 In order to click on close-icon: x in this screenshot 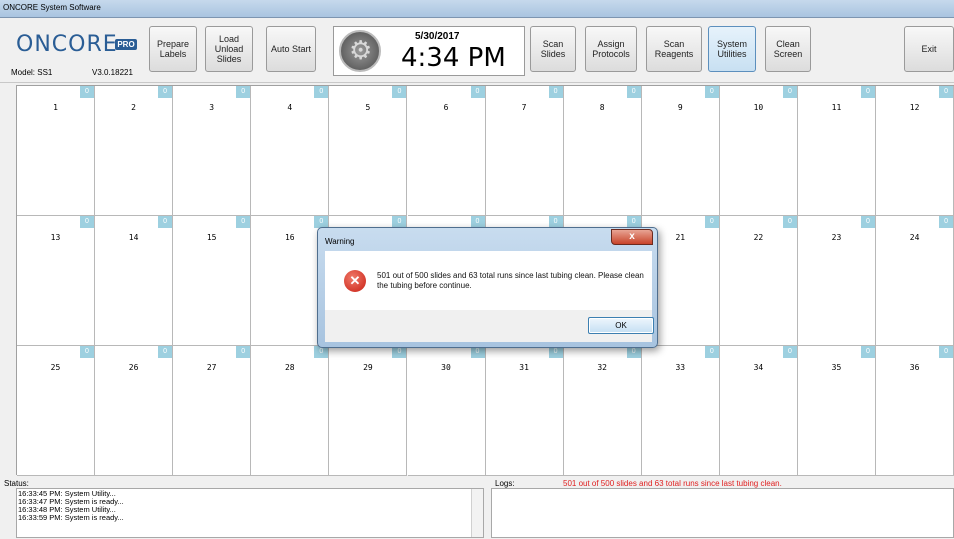, I will do `click(632, 237)`.